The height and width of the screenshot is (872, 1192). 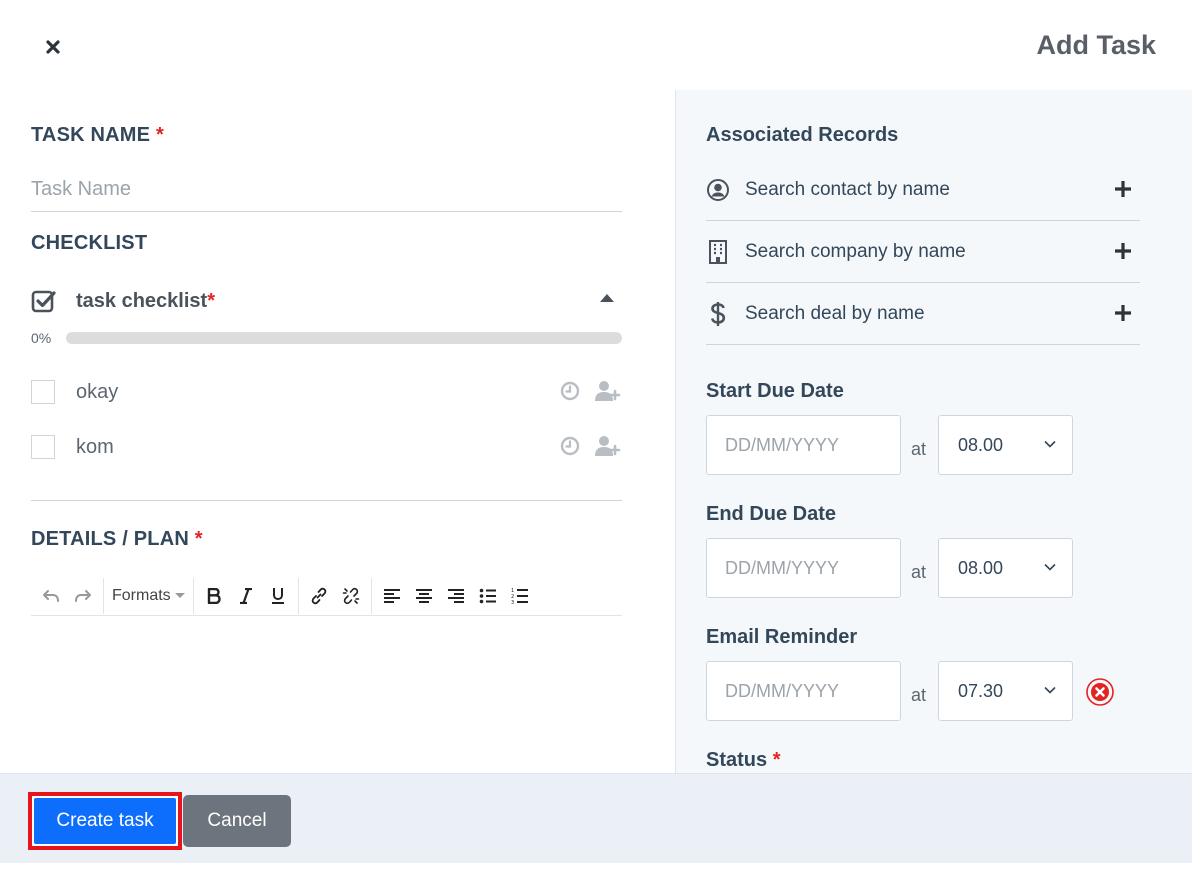 What do you see at coordinates (326, 500) in the screenshot?
I see `section-divider` at bounding box center [326, 500].